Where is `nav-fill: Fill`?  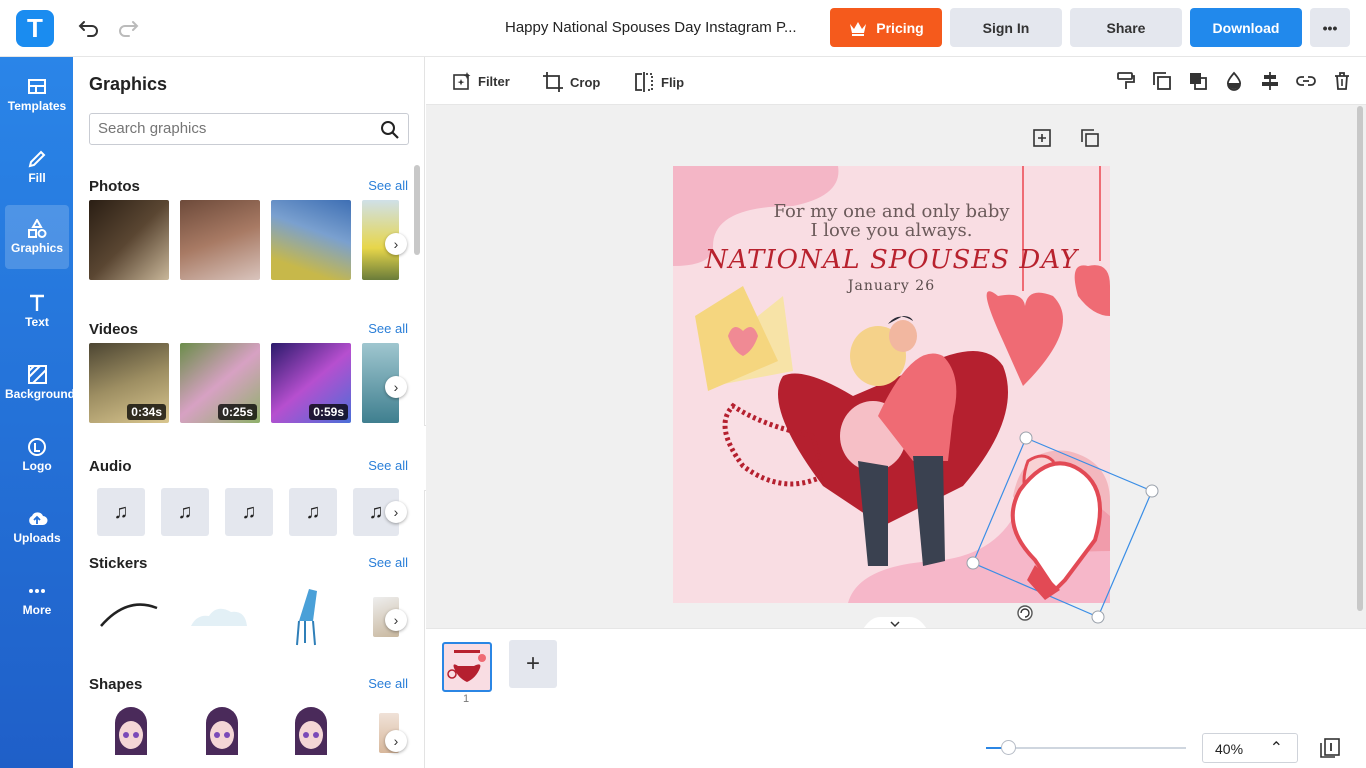
nav-fill: Fill is located at coordinates (37, 167).